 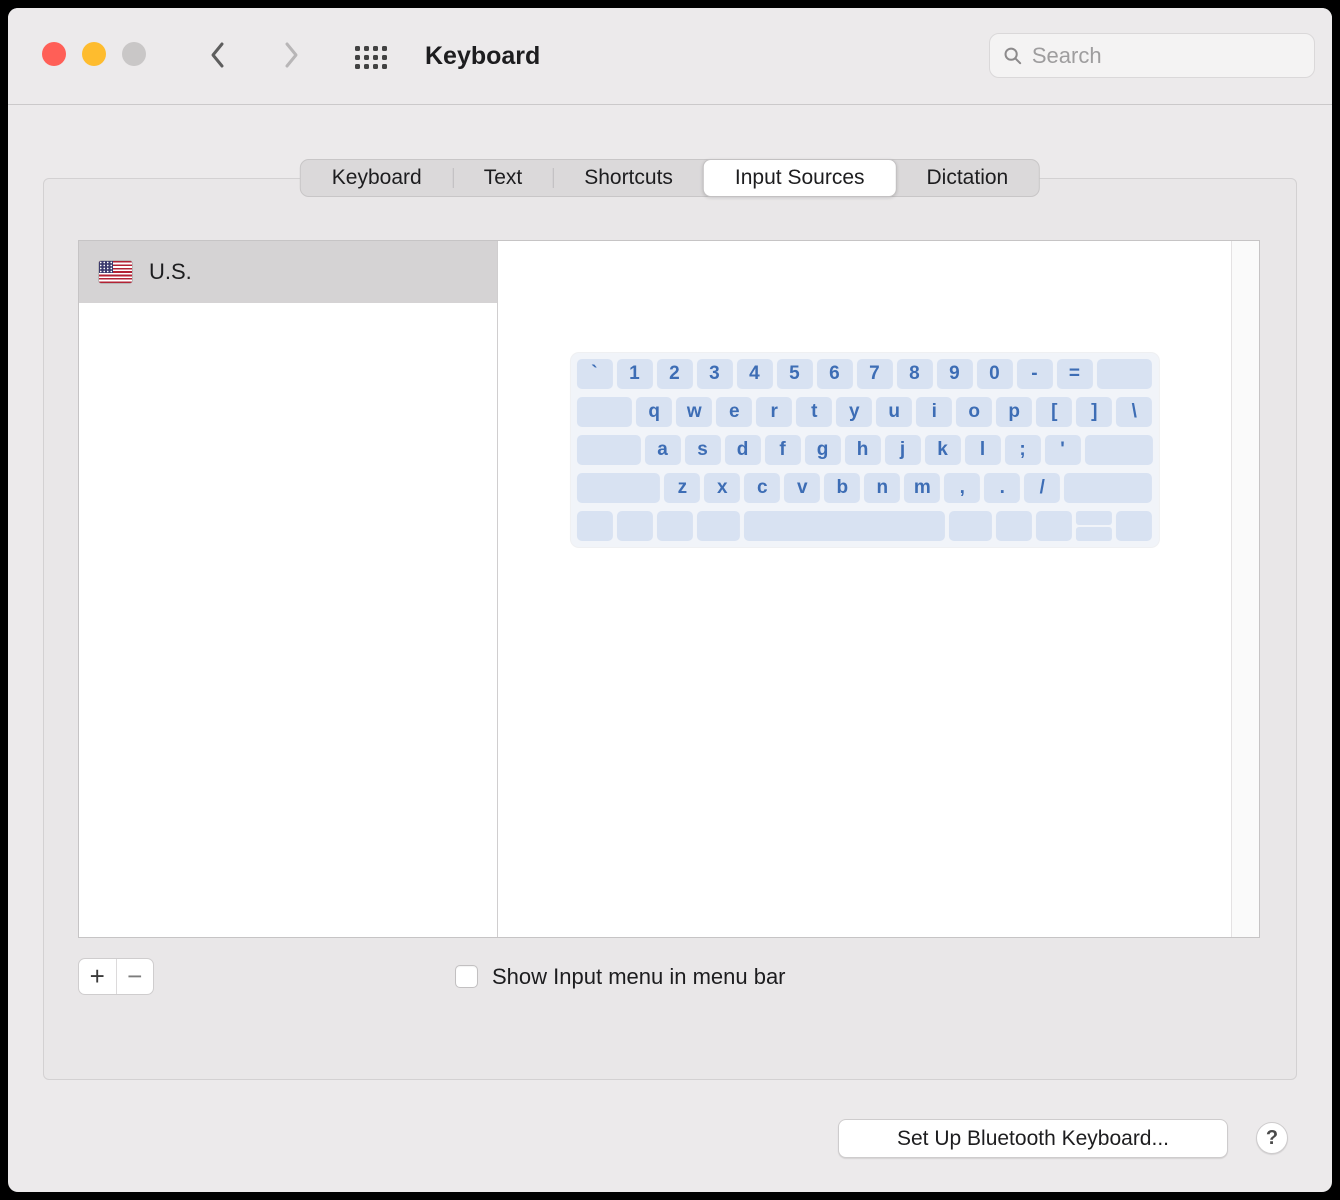 What do you see at coordinates (1022, 450) in the screenshot?
I see `key-;: ;` at bounding box center [1022, 450].